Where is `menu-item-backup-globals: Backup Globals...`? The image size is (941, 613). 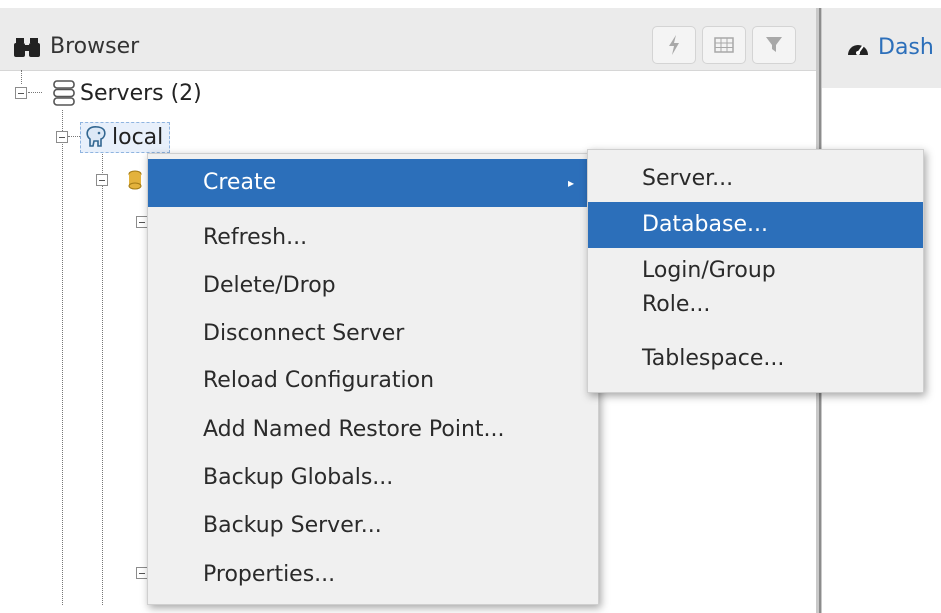
menu-item-backup-globals: Backup Globals... is located at coordinates (373, 478).